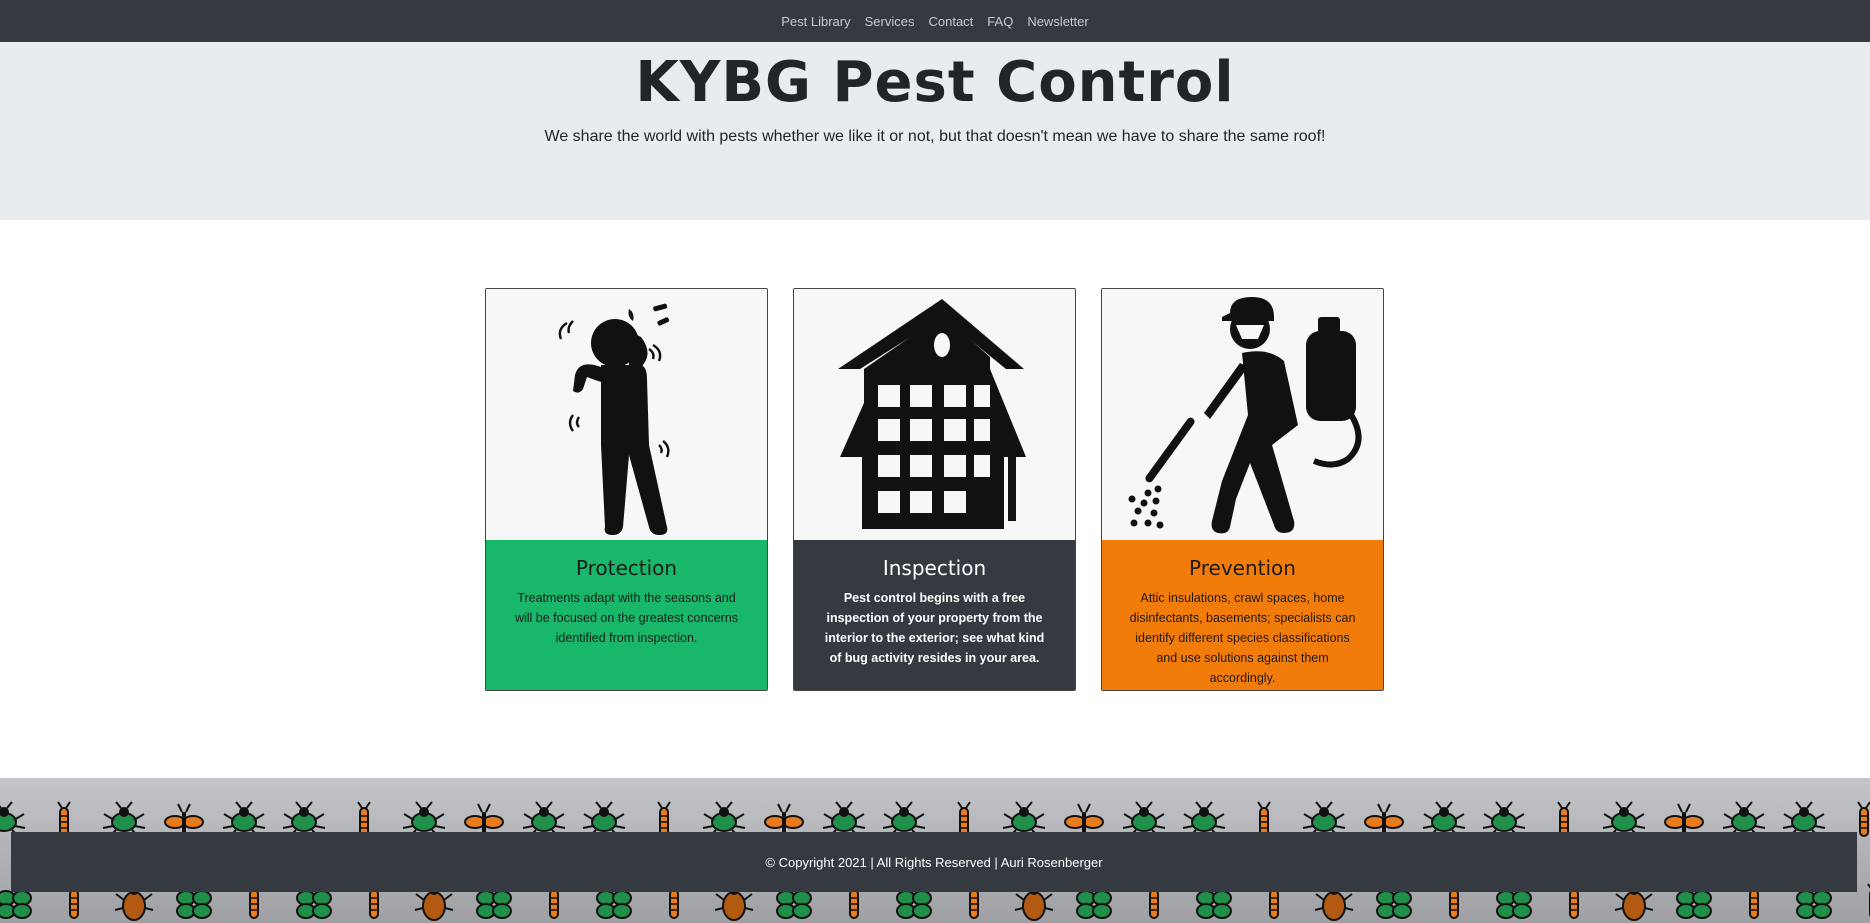 This screenshot has height=923, width=1870. What do you see at coordinates (1057, 21) in the screenshot?
I see `nav-link-newsletter: Newsletter` at bounding box center [1057, 21].